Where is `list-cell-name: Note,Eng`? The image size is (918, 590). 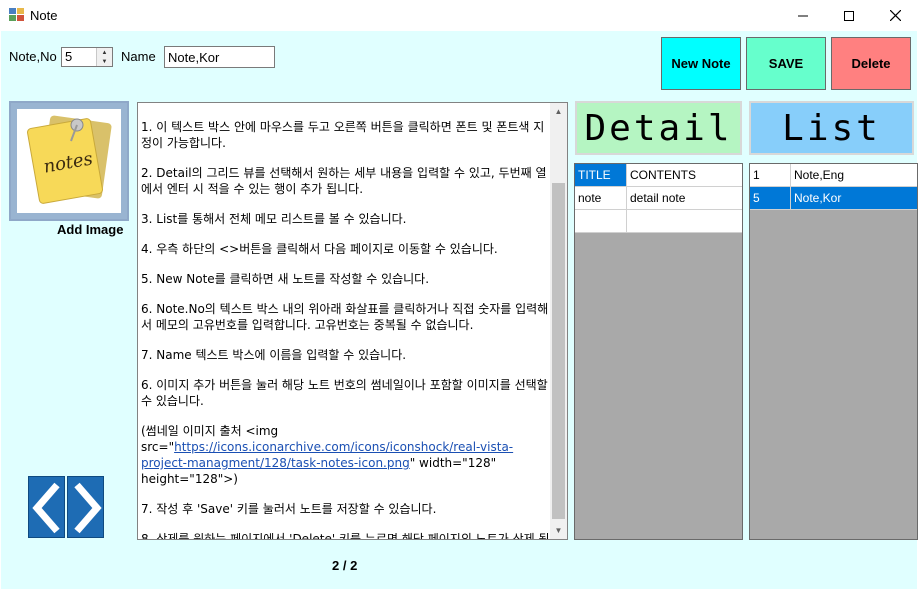 list-cell-name: Note,Eng is located at coordinates (854, 175).